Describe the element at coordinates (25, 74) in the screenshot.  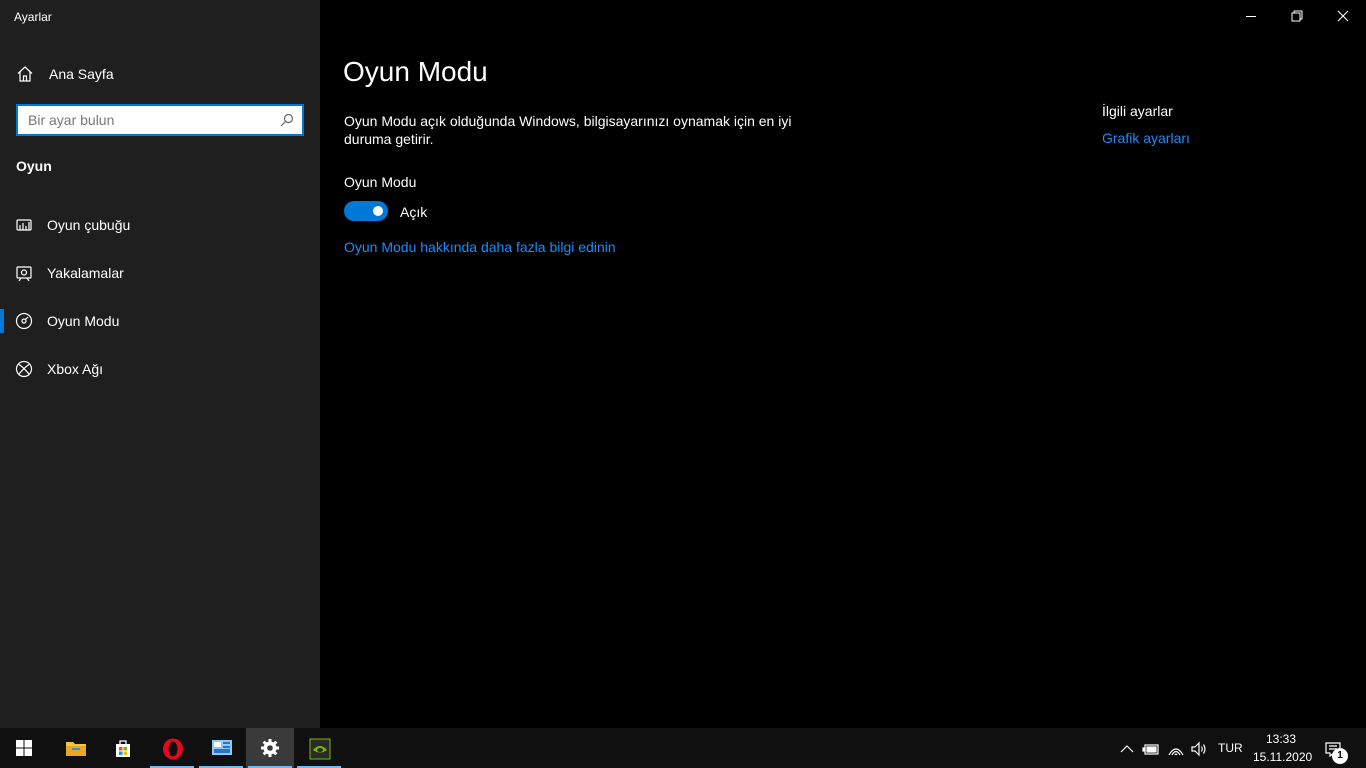
I see `home-icon` at that location.